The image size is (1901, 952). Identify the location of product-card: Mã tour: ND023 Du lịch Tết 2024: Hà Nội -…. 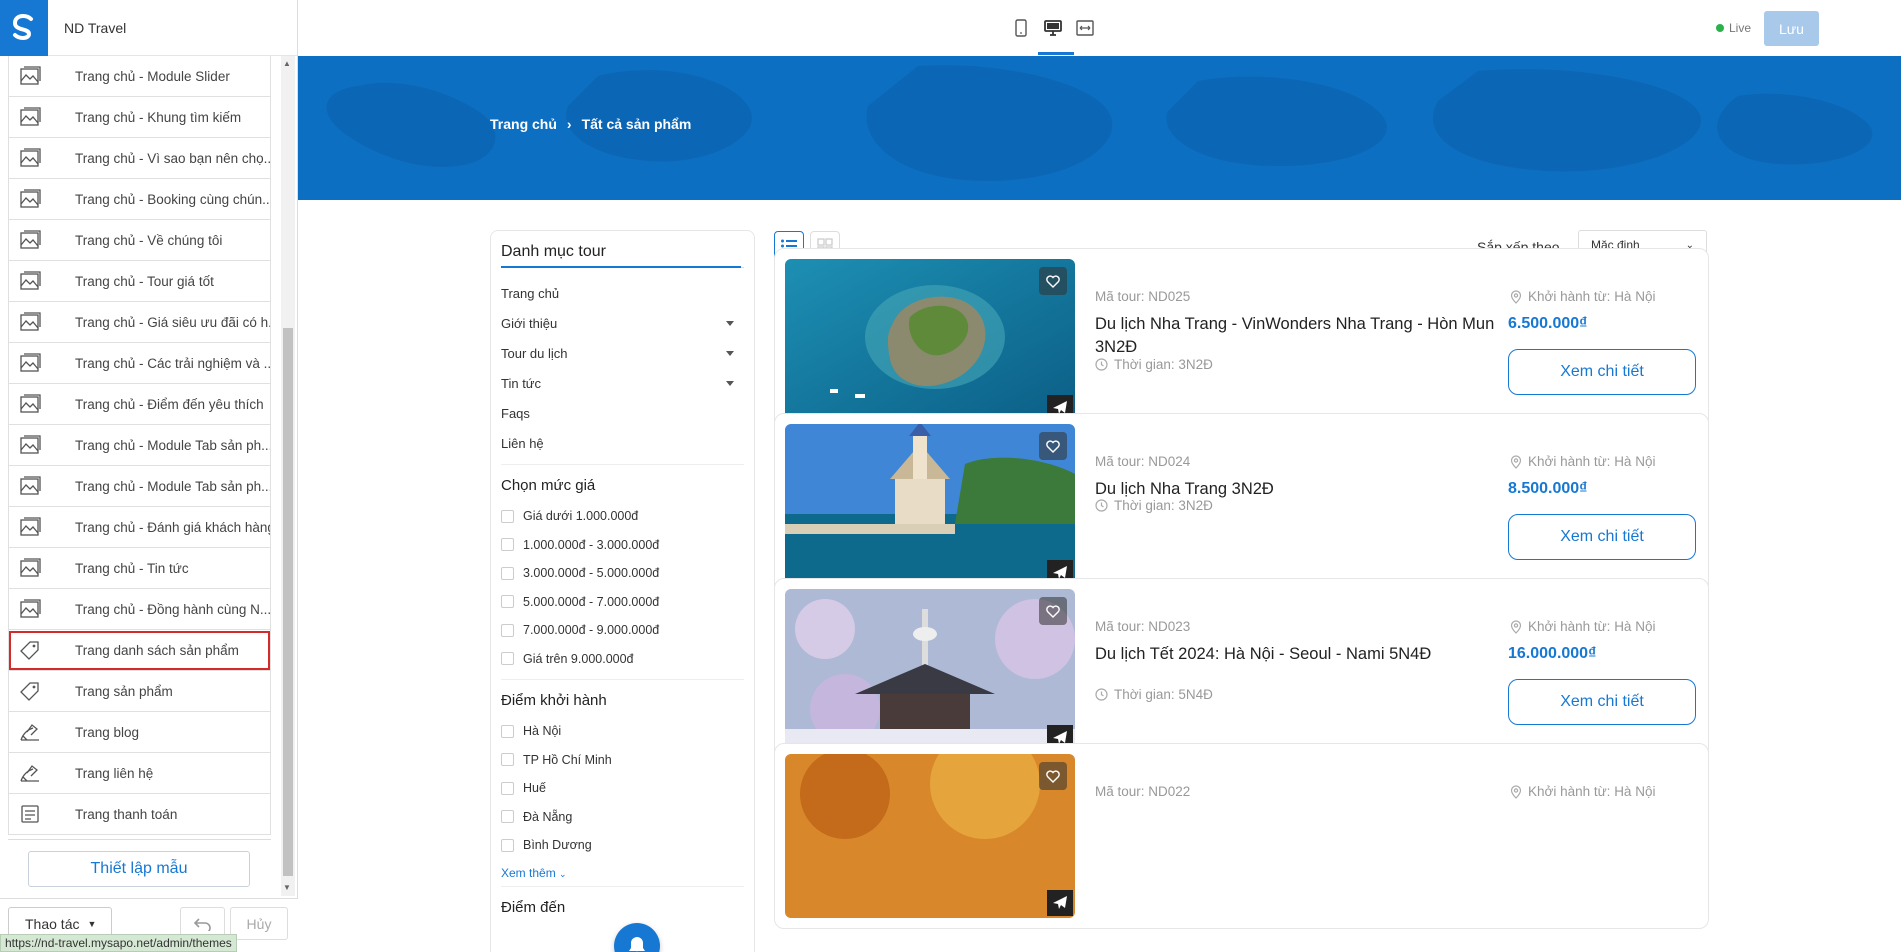
(1241, 671).